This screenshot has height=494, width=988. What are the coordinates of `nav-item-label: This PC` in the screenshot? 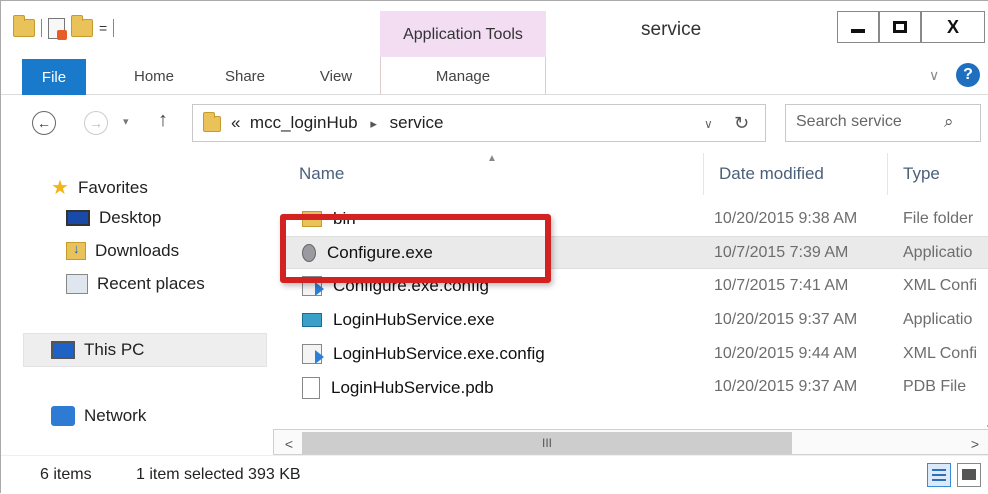 It's located at (114, 349).